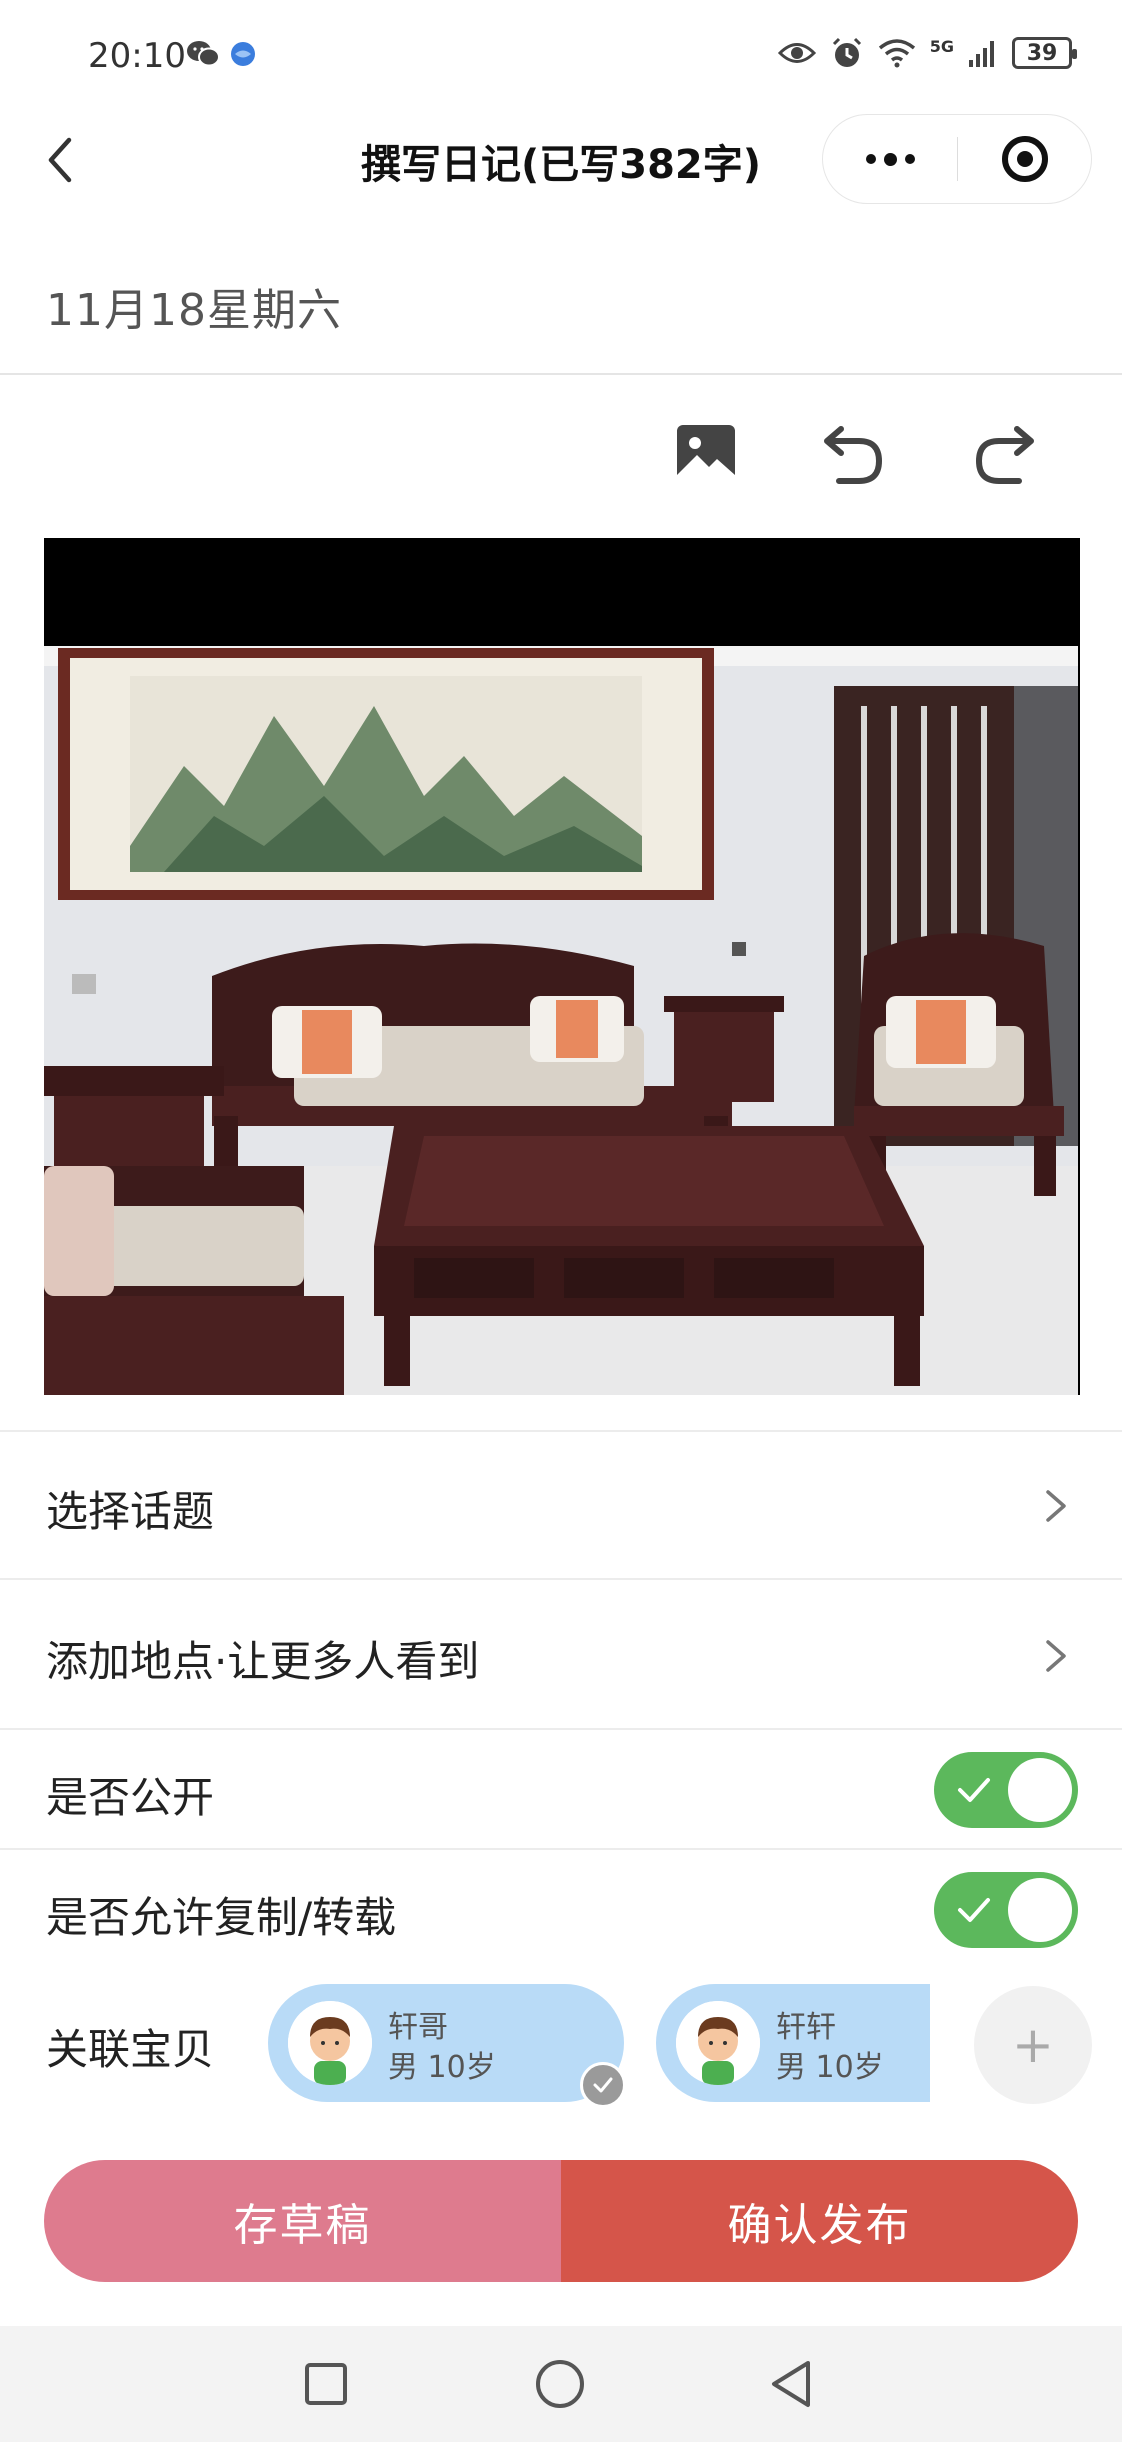 The height and width of the screenshot is (2442, 1122). What do you see at coordinates (302, 2221) in the screenshot?
I see `save-draft-button: 存草稿` at bounding box center [302, 2221].